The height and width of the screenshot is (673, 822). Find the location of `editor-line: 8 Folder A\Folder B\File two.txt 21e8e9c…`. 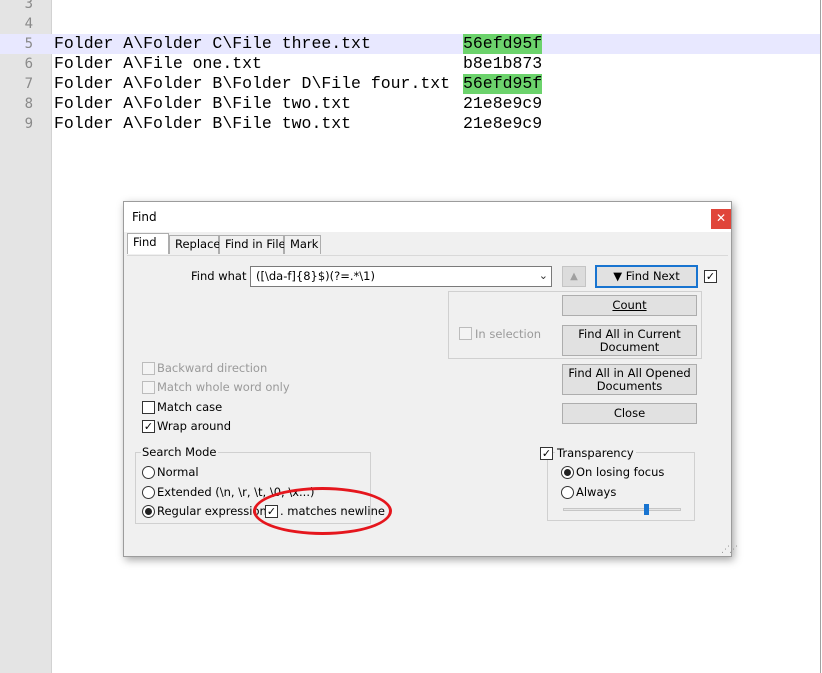

editor-line: 8 Folder A\Folder B\File two.txt 21e8e9c… is located at coordinates (410, 104).